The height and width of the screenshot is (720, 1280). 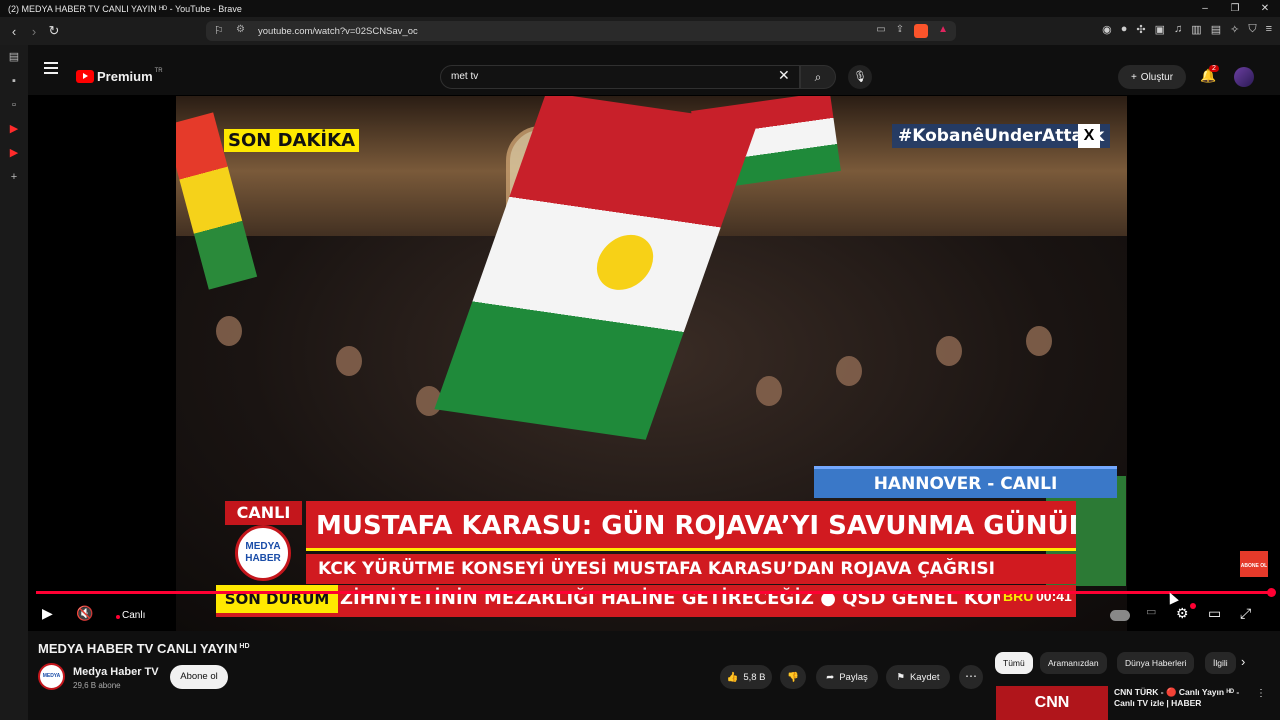 I want to click on browser-sidebar: ▤ ▪ ▫ ▶ ▶ +, so click(x=14, y=382).